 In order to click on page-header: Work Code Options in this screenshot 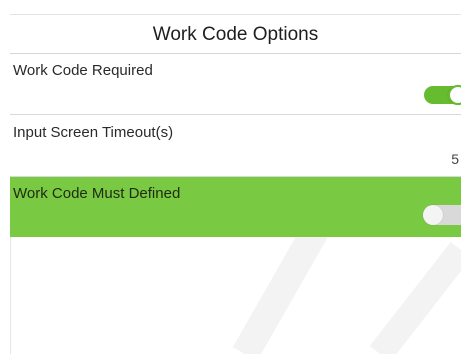, I will do `click(235, 34)`.